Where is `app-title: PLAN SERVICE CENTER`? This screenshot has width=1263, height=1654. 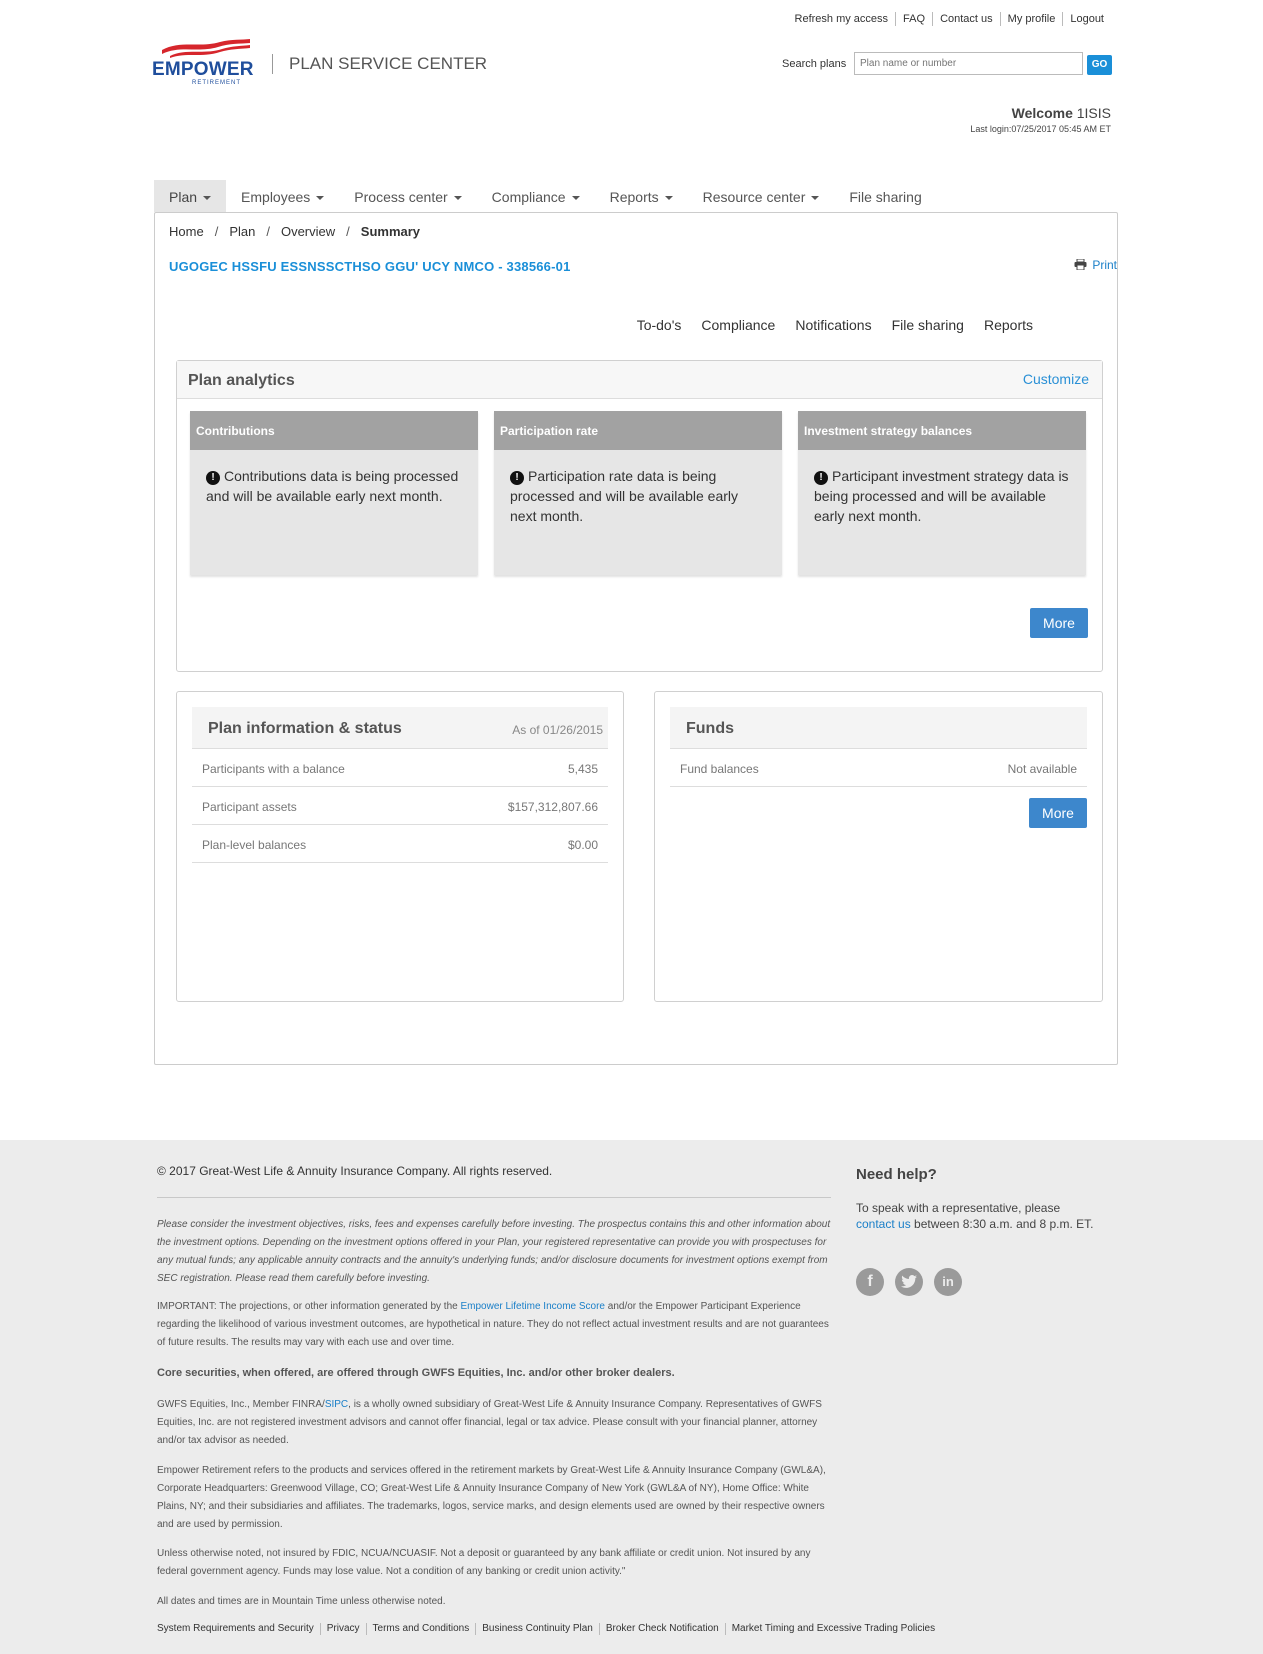 app-title: PLAN SERVICE CENTER is located at coordinates (379, 64).